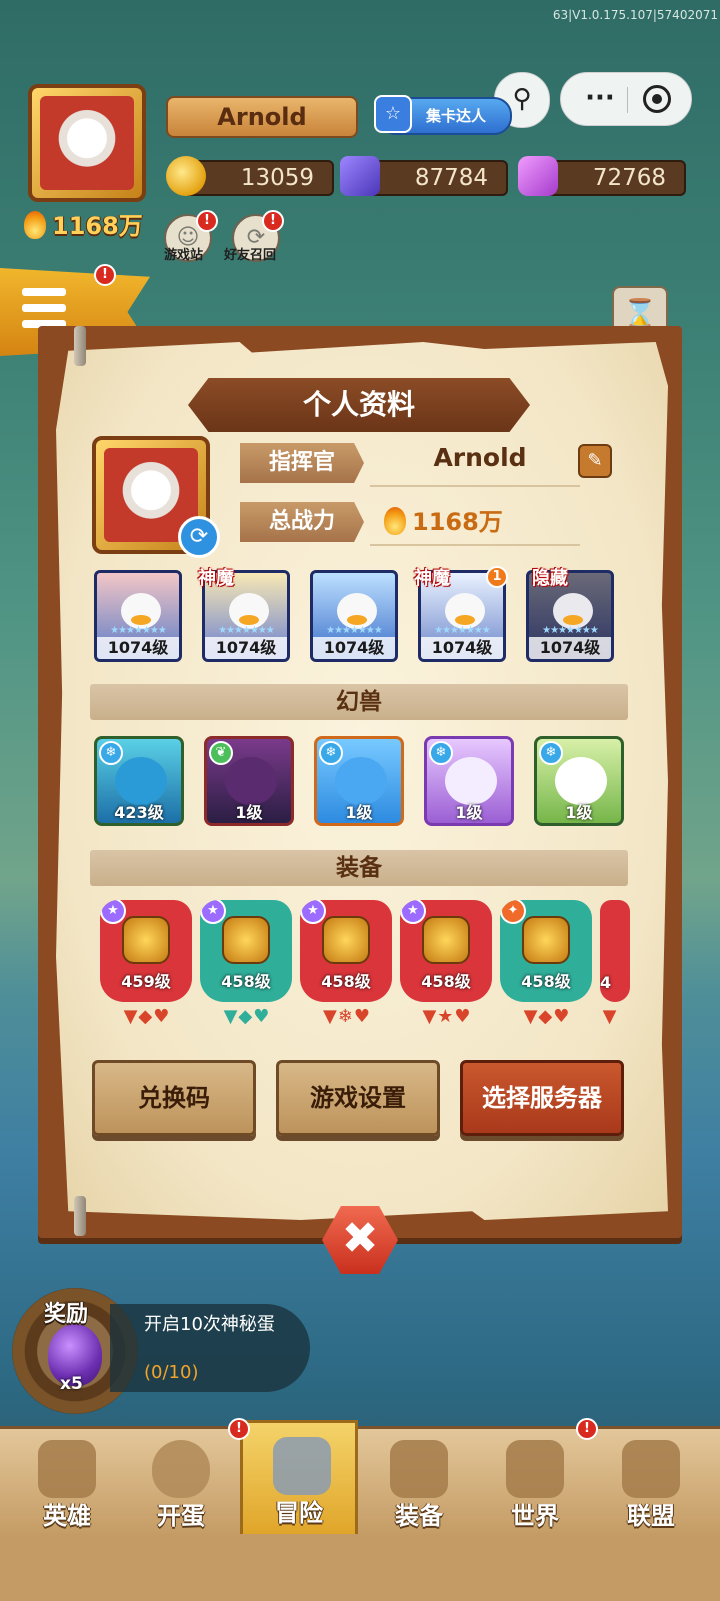  What do you see at coordinates (346, 940) in the screenshot?
I see `amulet-icon` at bounding box center [346, 940].